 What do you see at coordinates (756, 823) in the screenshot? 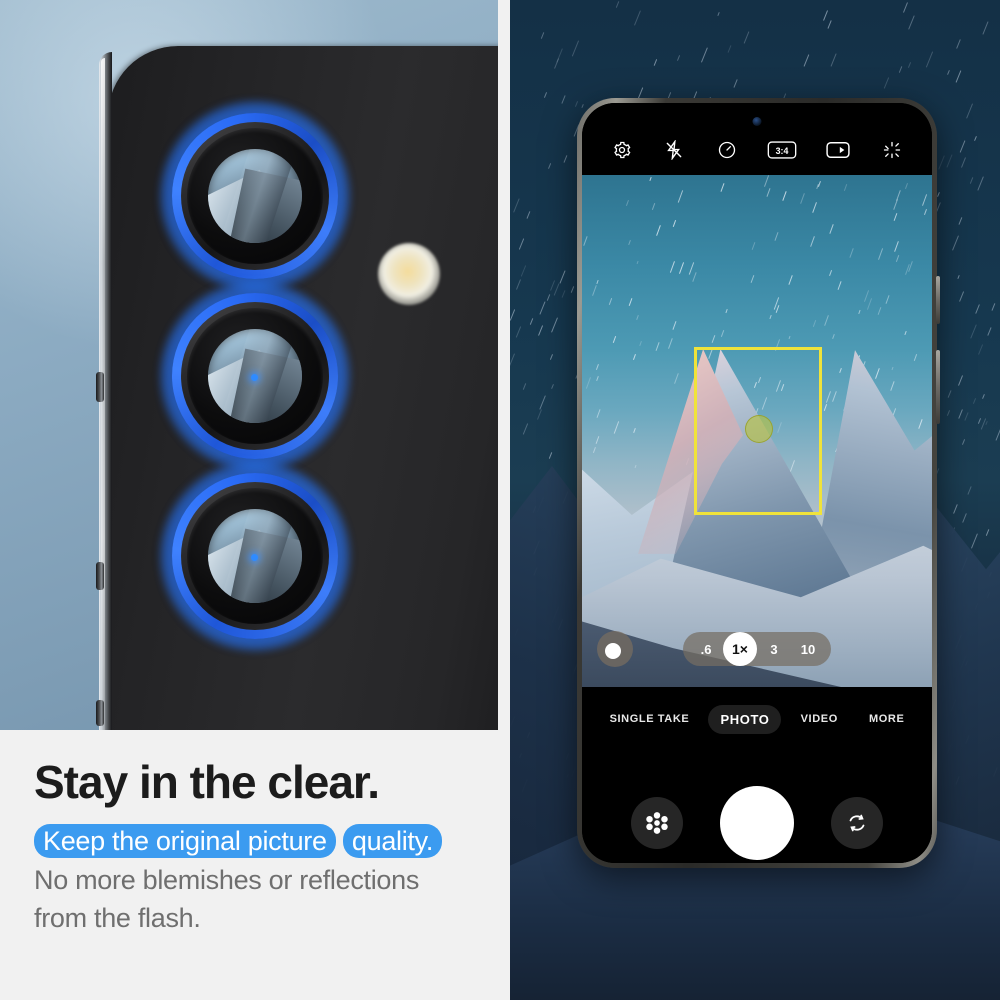
I see `shutter-button` at bounding box center [756, 823].